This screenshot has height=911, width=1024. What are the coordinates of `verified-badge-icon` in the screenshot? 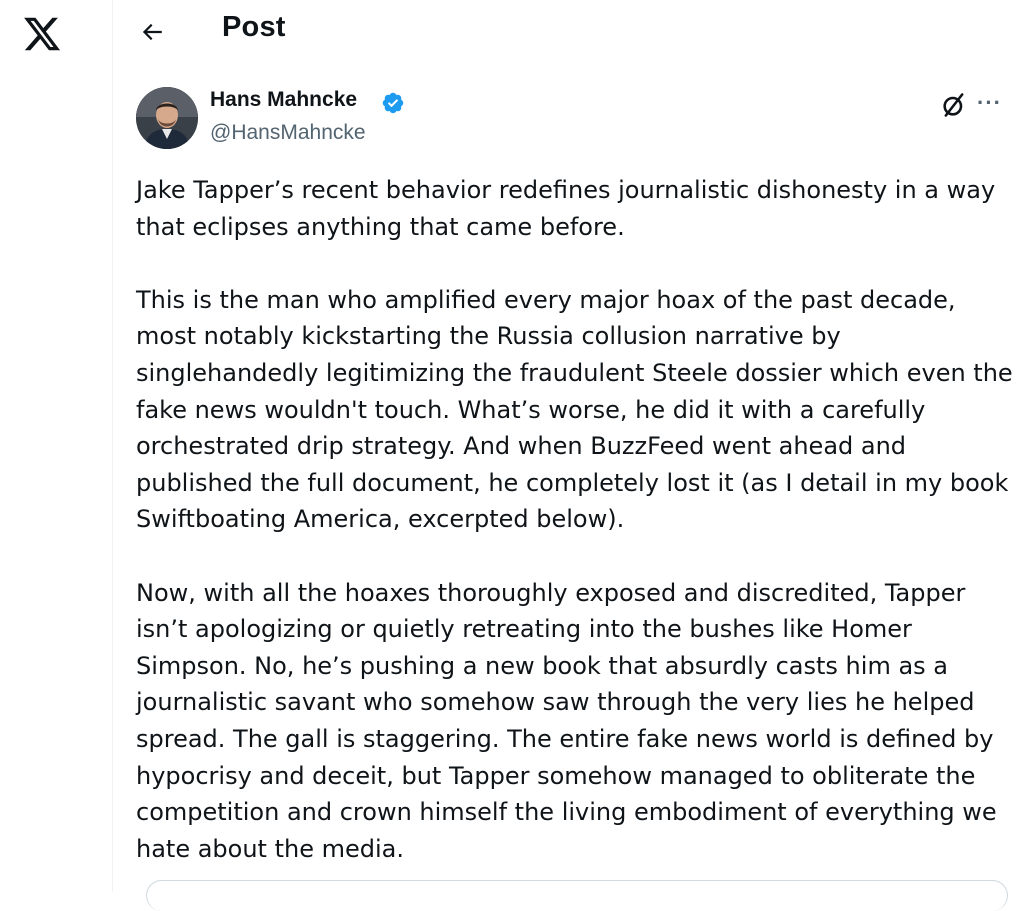 It's located at (393, 103).